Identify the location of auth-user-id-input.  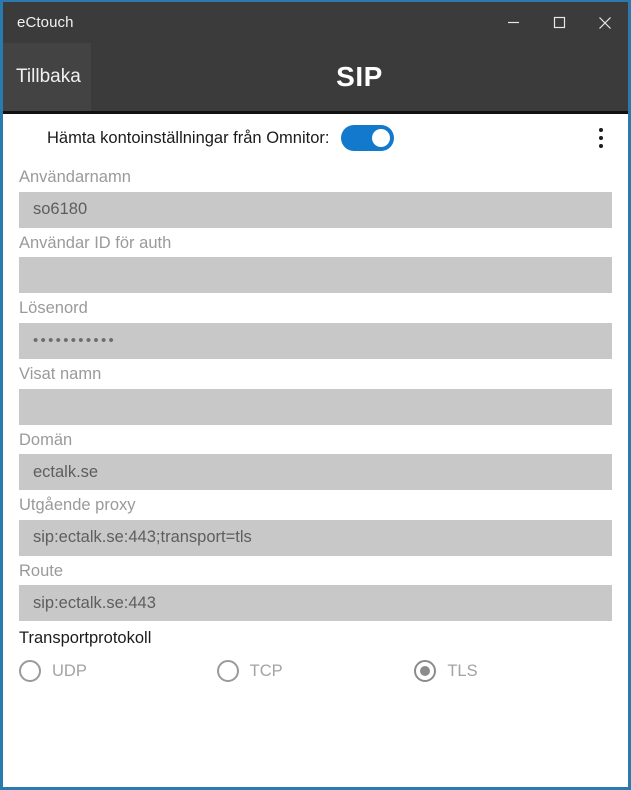
(315, 275).